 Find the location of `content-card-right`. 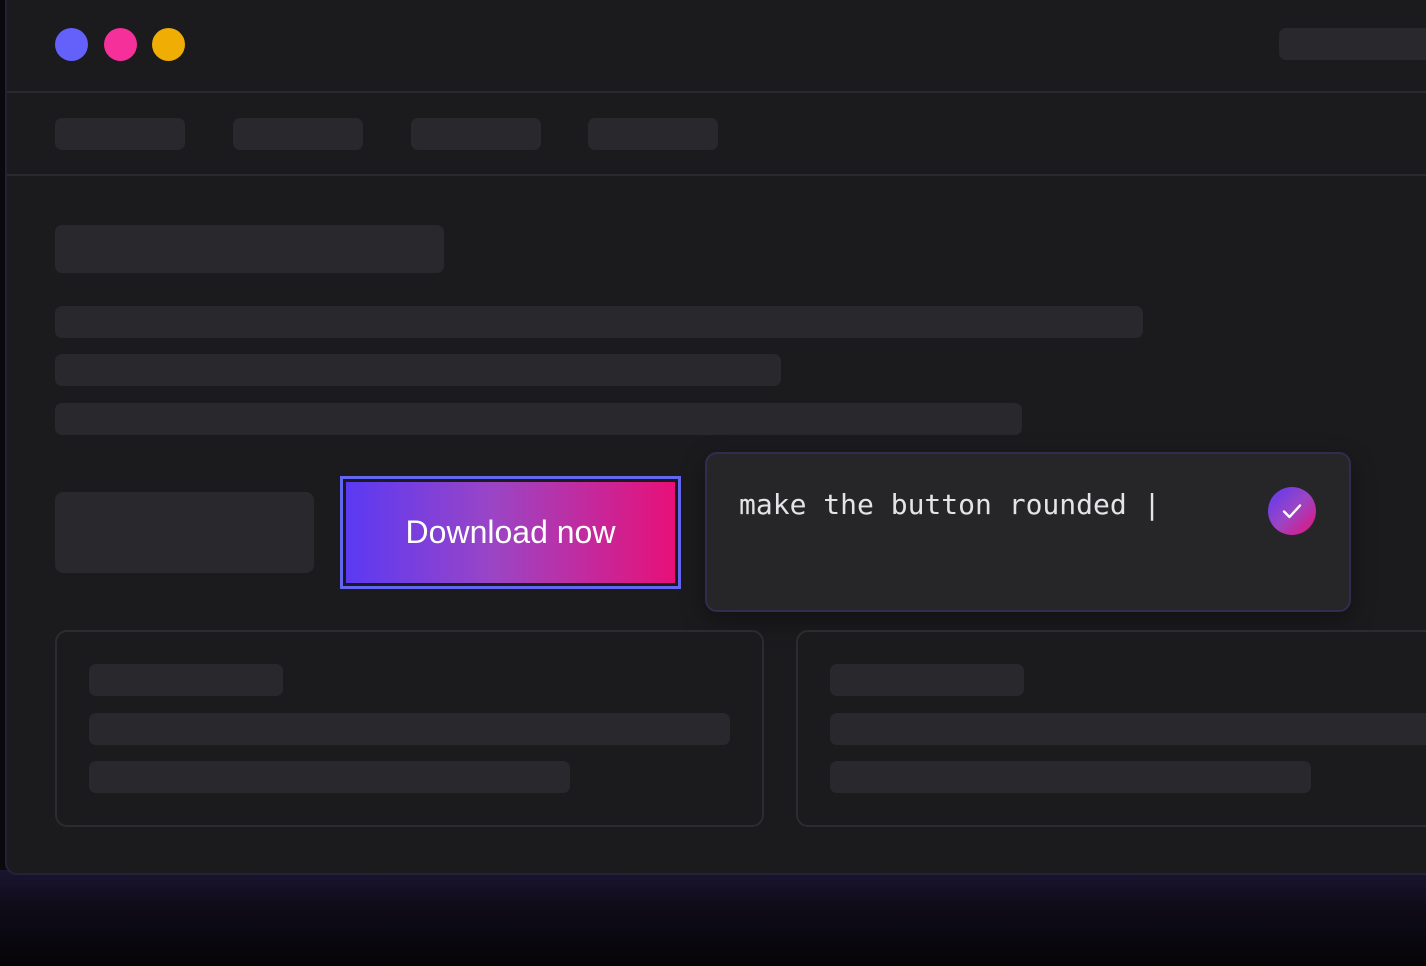

content-card-right is located at coordinates (1111, 728).